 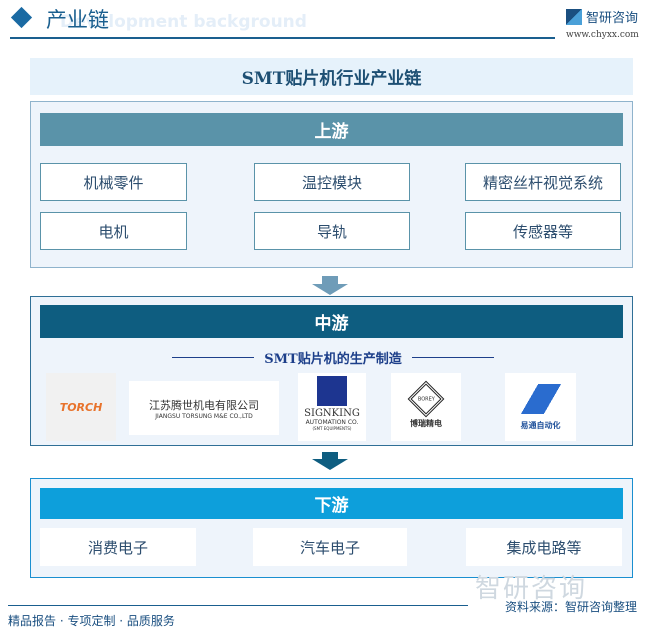 What do you see at coordinates (21, 17) in the screenshot?
I see `diamond-icon` at bounding box center [21, 17].